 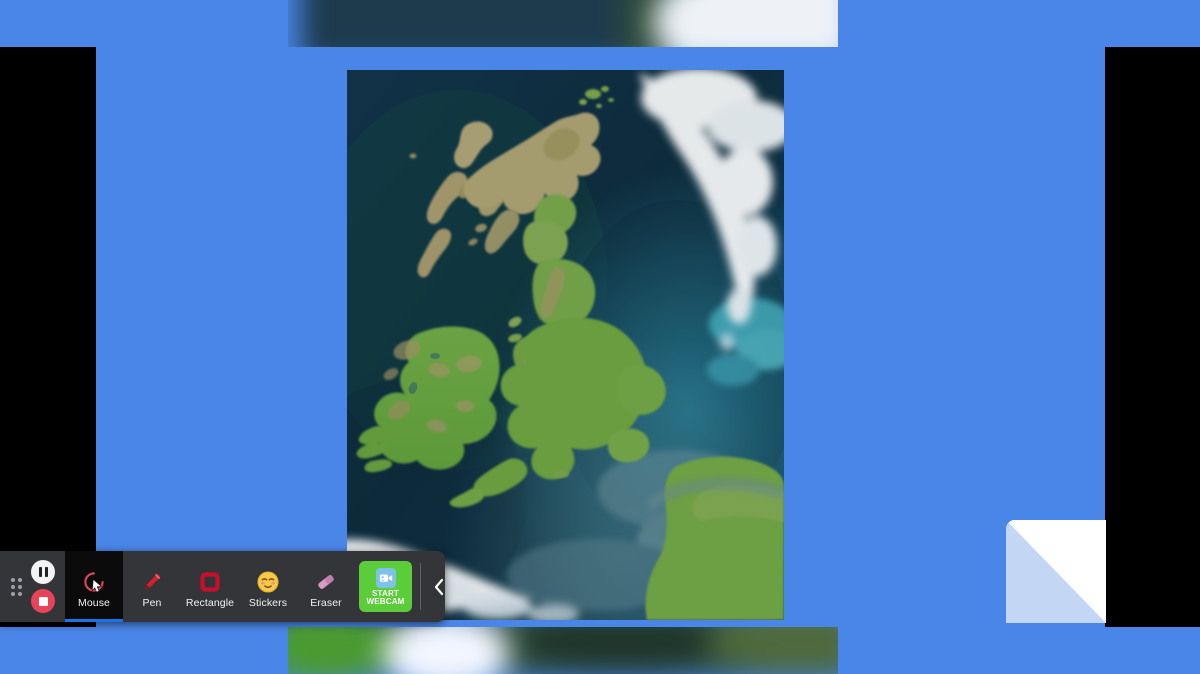 I want to click on pause-recording-button, so click(x=43, y=572).